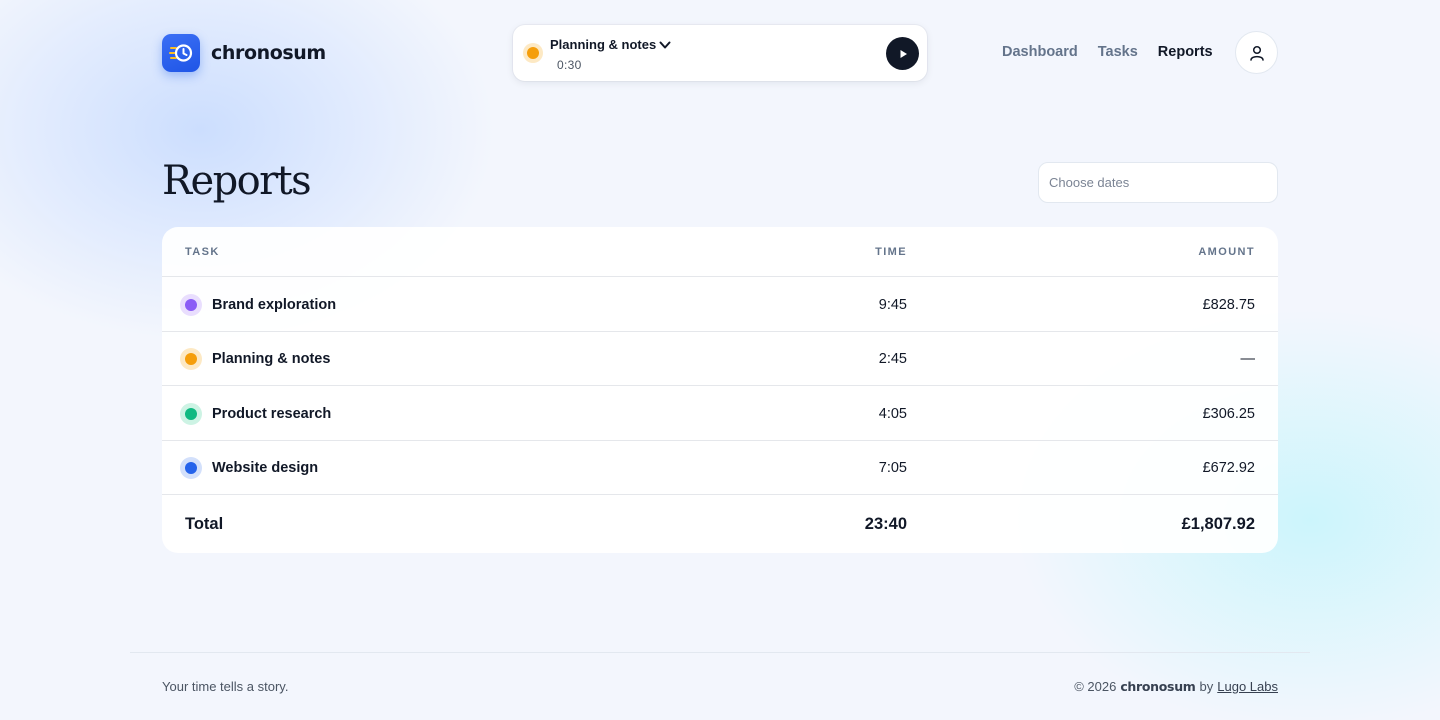 Image resolution: width=1440 pixels, height=720 pixels. I want to click on footer-divider, so click(720, 652).